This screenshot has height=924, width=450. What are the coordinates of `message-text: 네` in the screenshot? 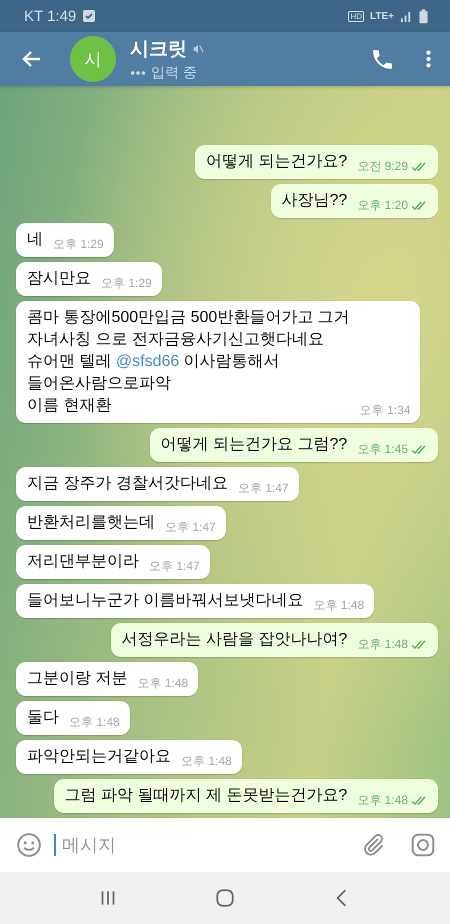 It's located at (35, 240).